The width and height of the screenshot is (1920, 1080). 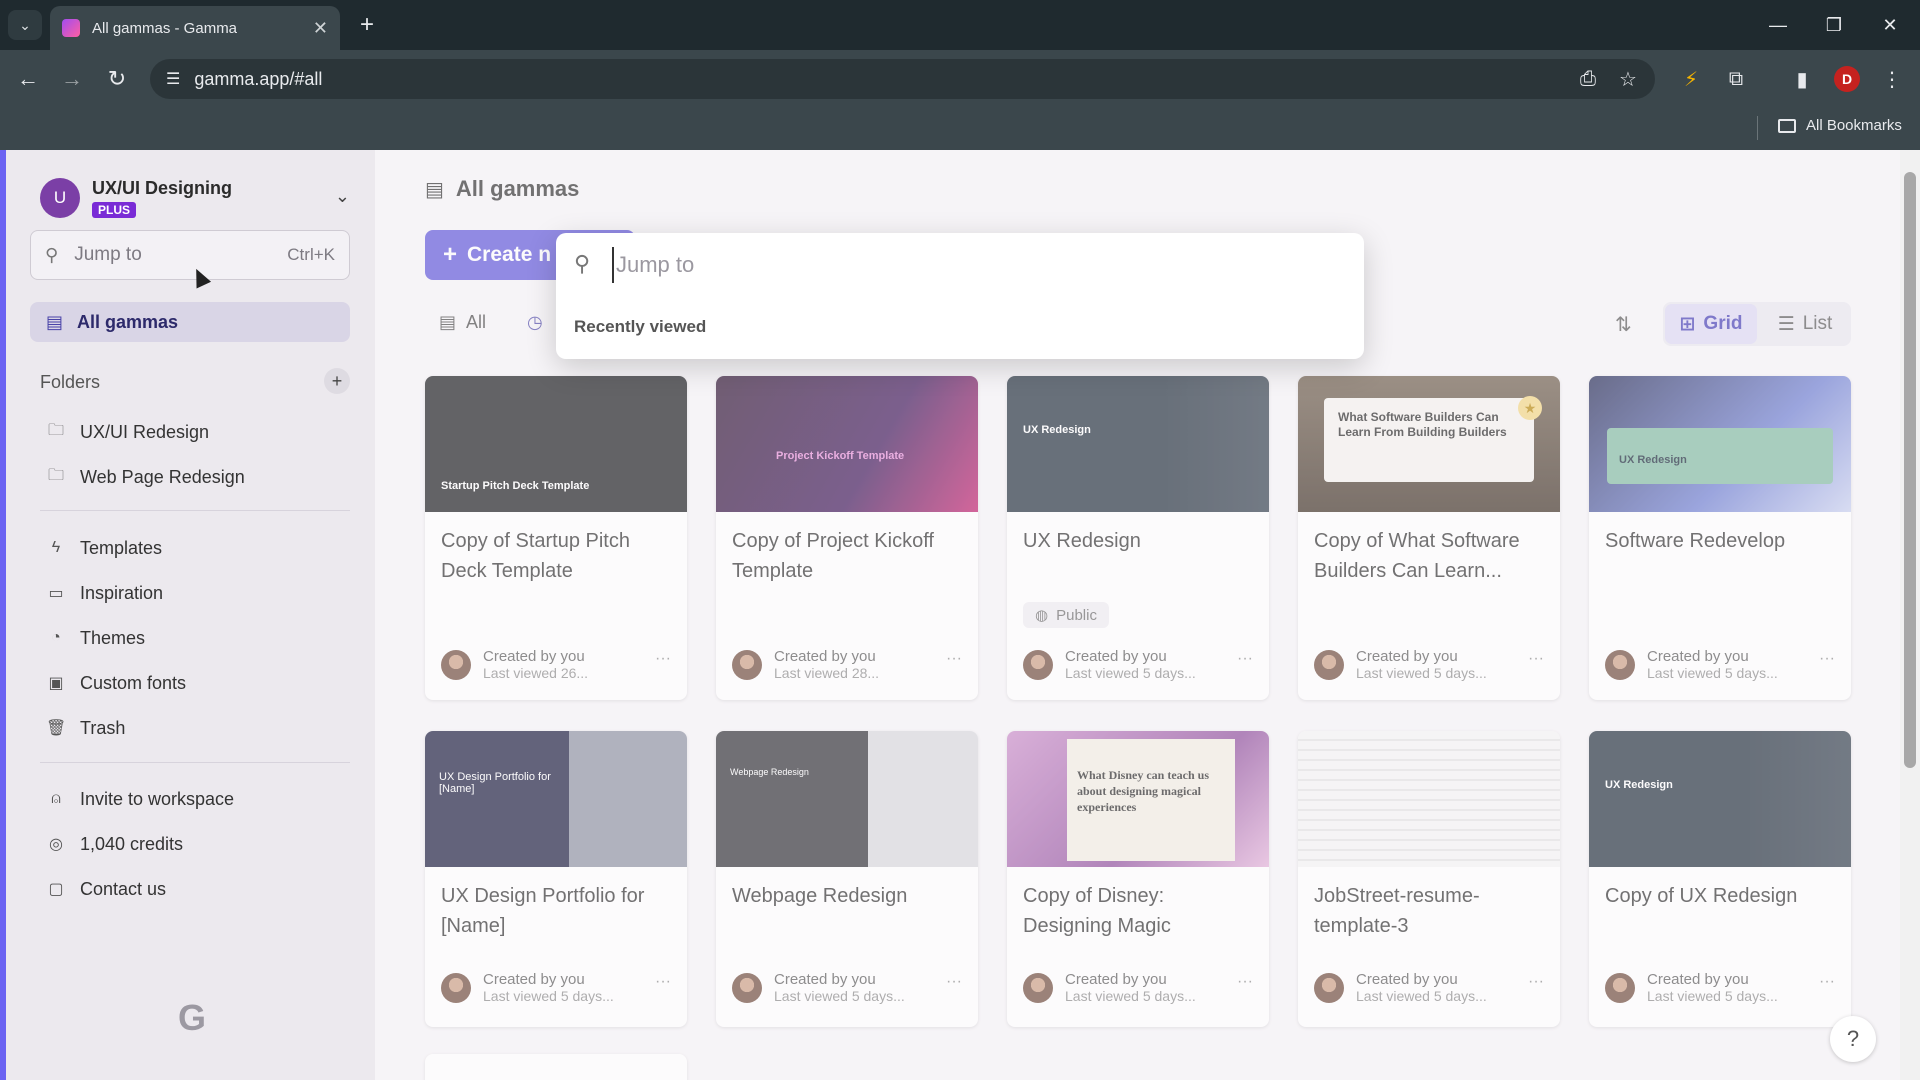 I want to click on folders-label: Folders, so click(x=70, y=382).